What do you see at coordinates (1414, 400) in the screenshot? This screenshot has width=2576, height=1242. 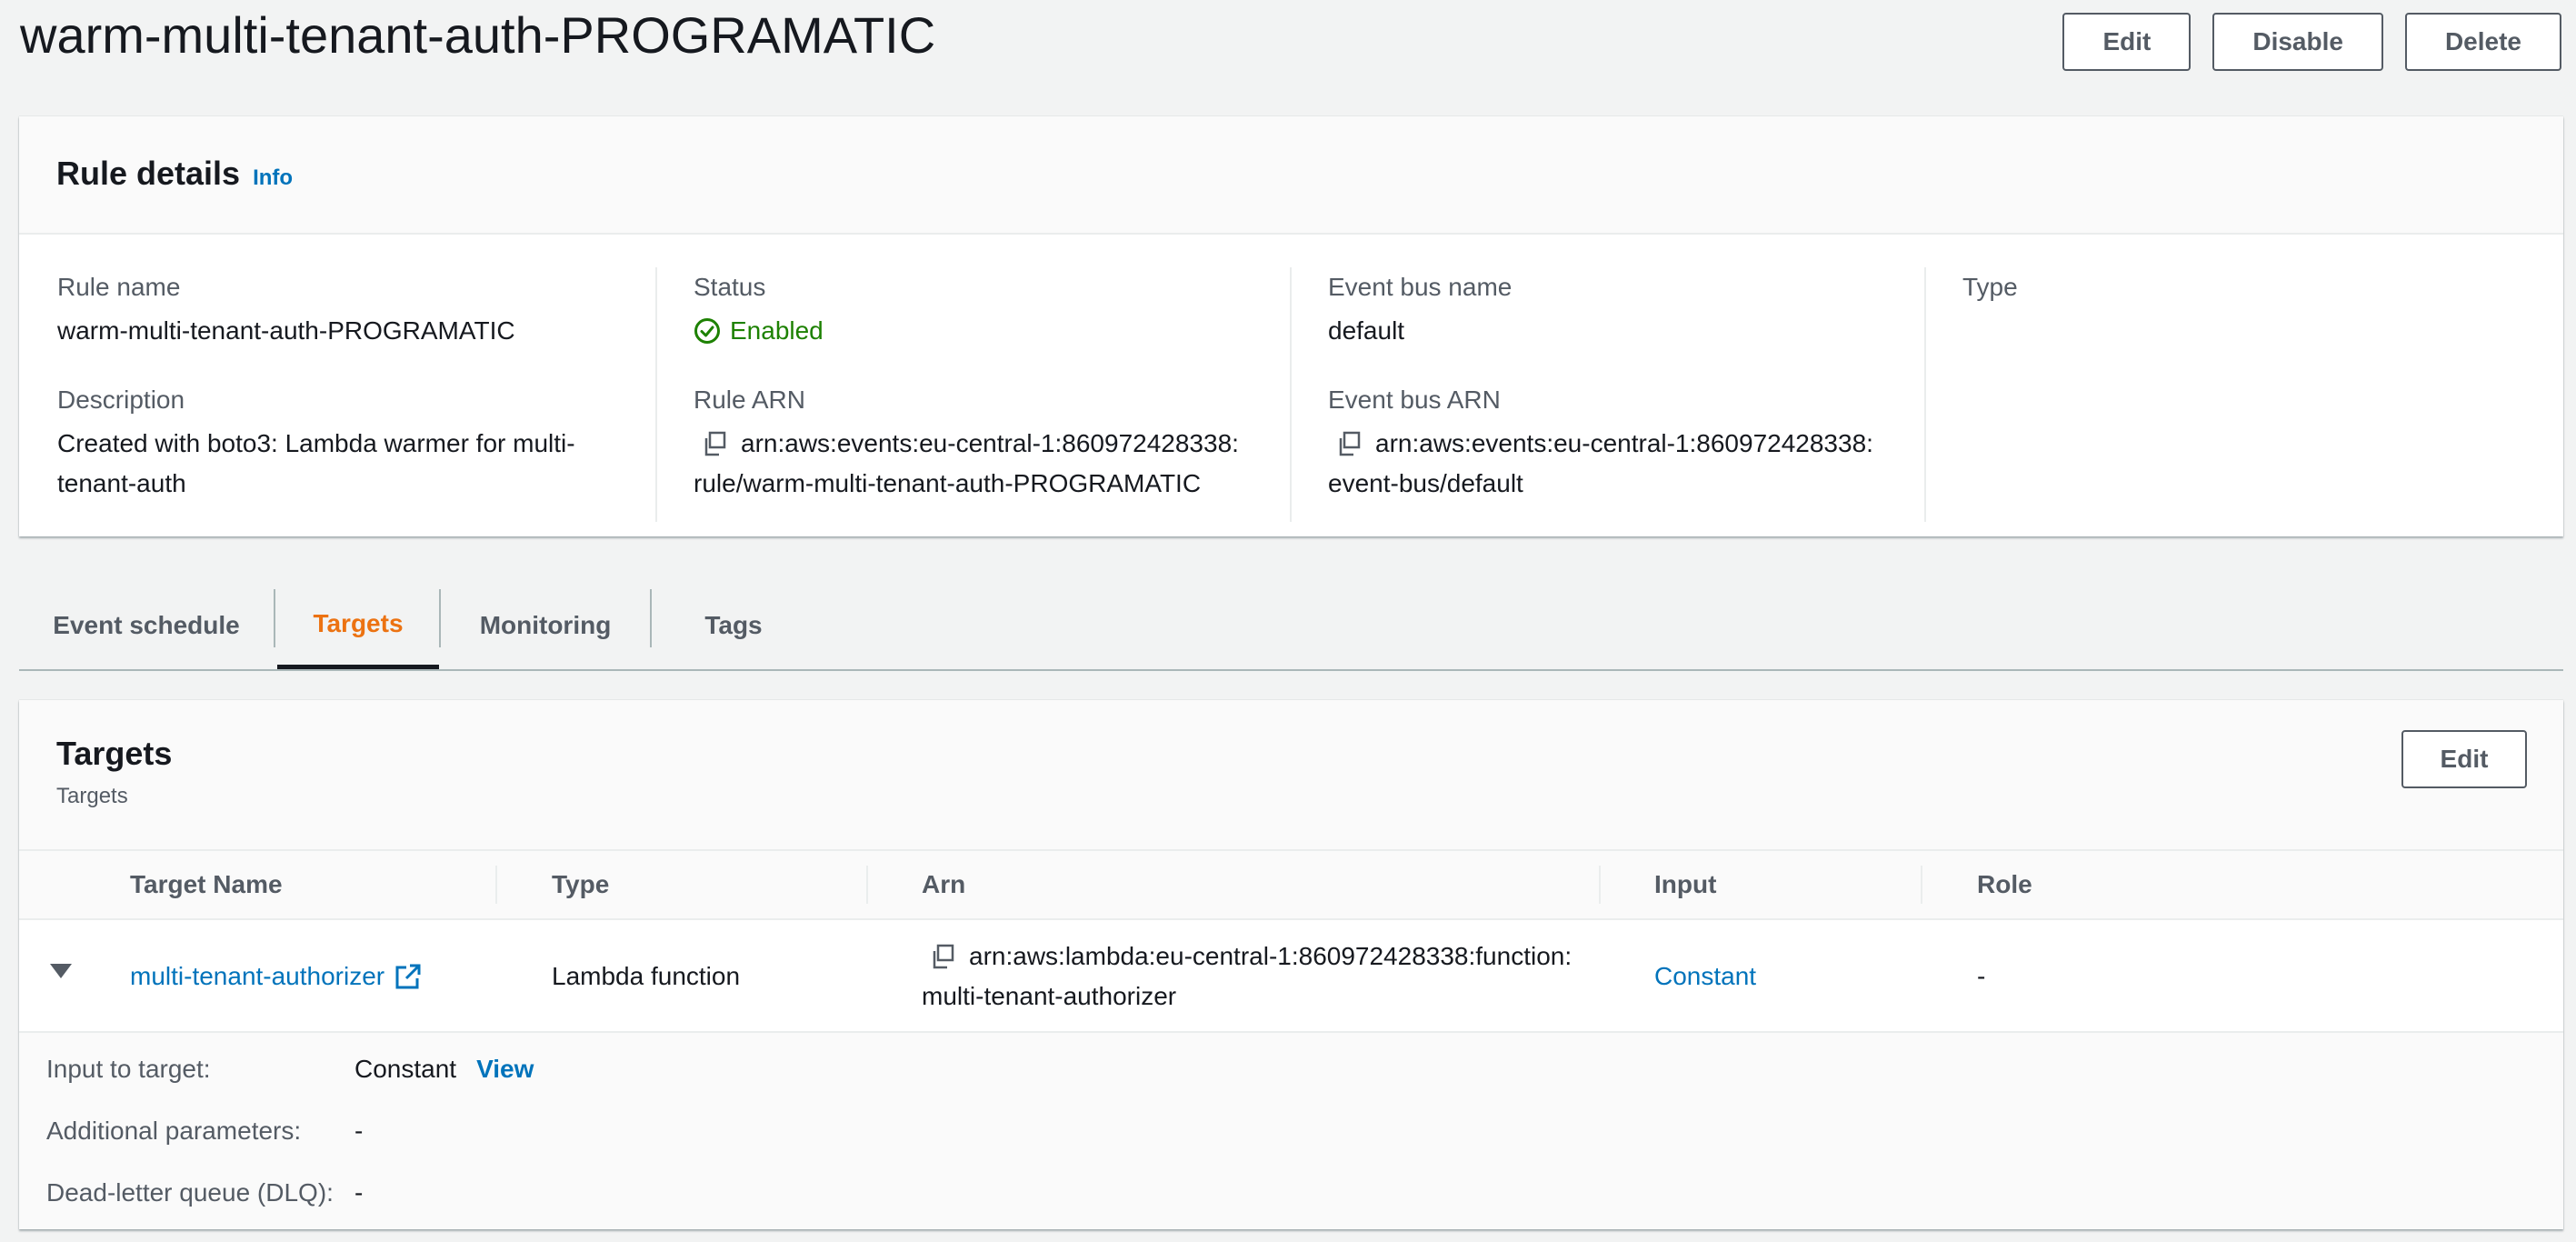 I see `event-bus-arn-label: Event bus ARN` at bounding box center [1414, 400].